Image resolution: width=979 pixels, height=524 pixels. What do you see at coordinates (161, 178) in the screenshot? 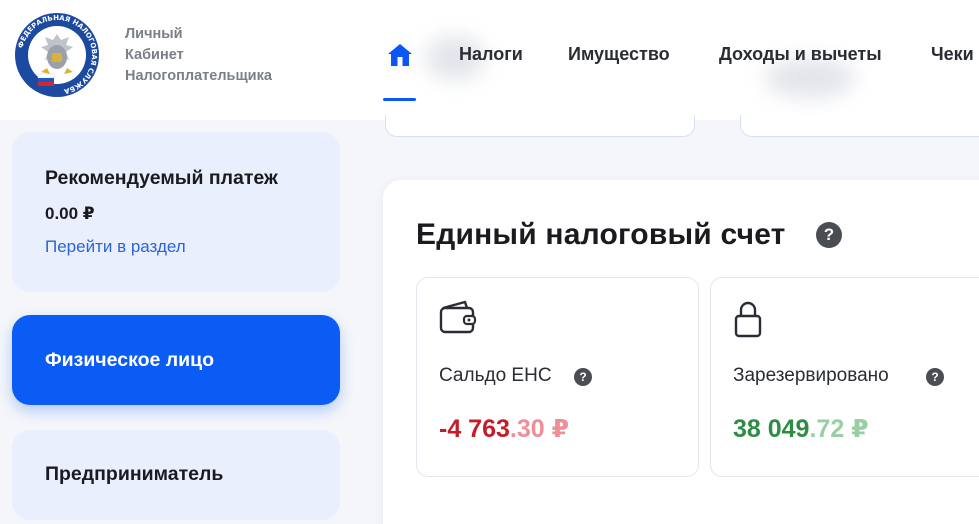
I see `recommended-payment-title: Рекомендуемый платеж` at bounding box center [161, 178].